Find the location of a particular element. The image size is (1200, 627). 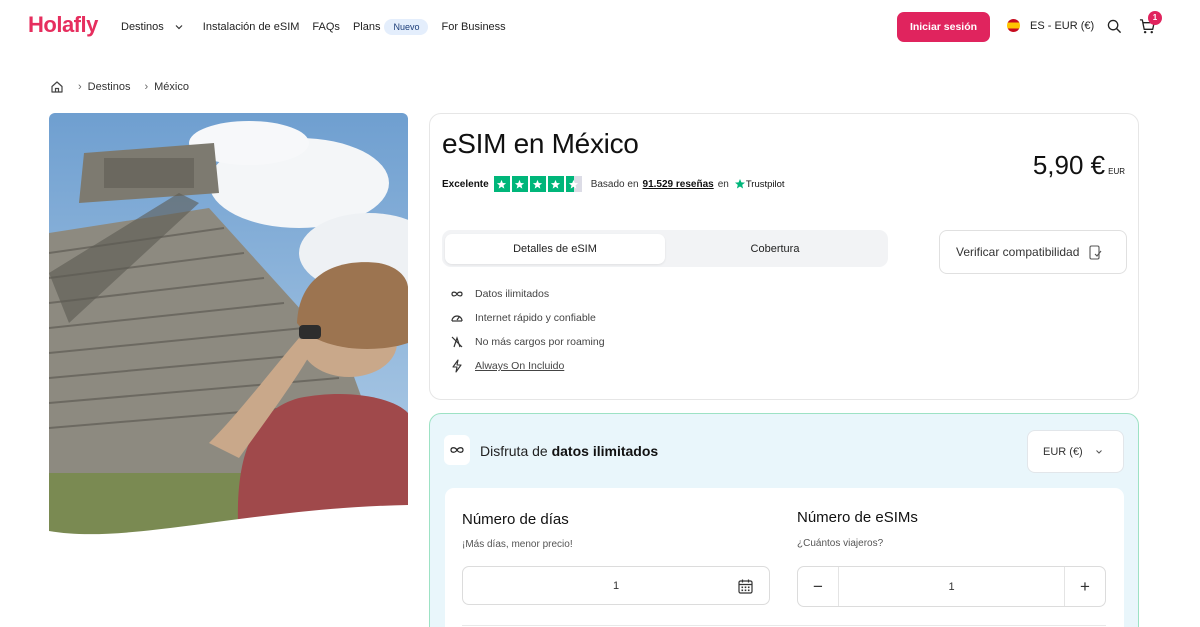

search-icon is located at coordinates (1114, 26).